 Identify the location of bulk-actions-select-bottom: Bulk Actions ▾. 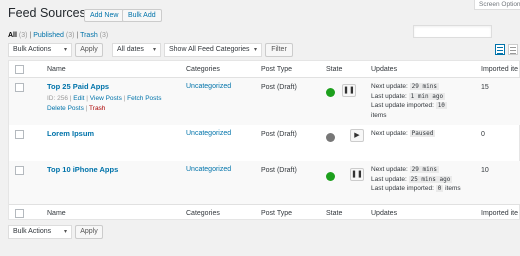
(40, 232).